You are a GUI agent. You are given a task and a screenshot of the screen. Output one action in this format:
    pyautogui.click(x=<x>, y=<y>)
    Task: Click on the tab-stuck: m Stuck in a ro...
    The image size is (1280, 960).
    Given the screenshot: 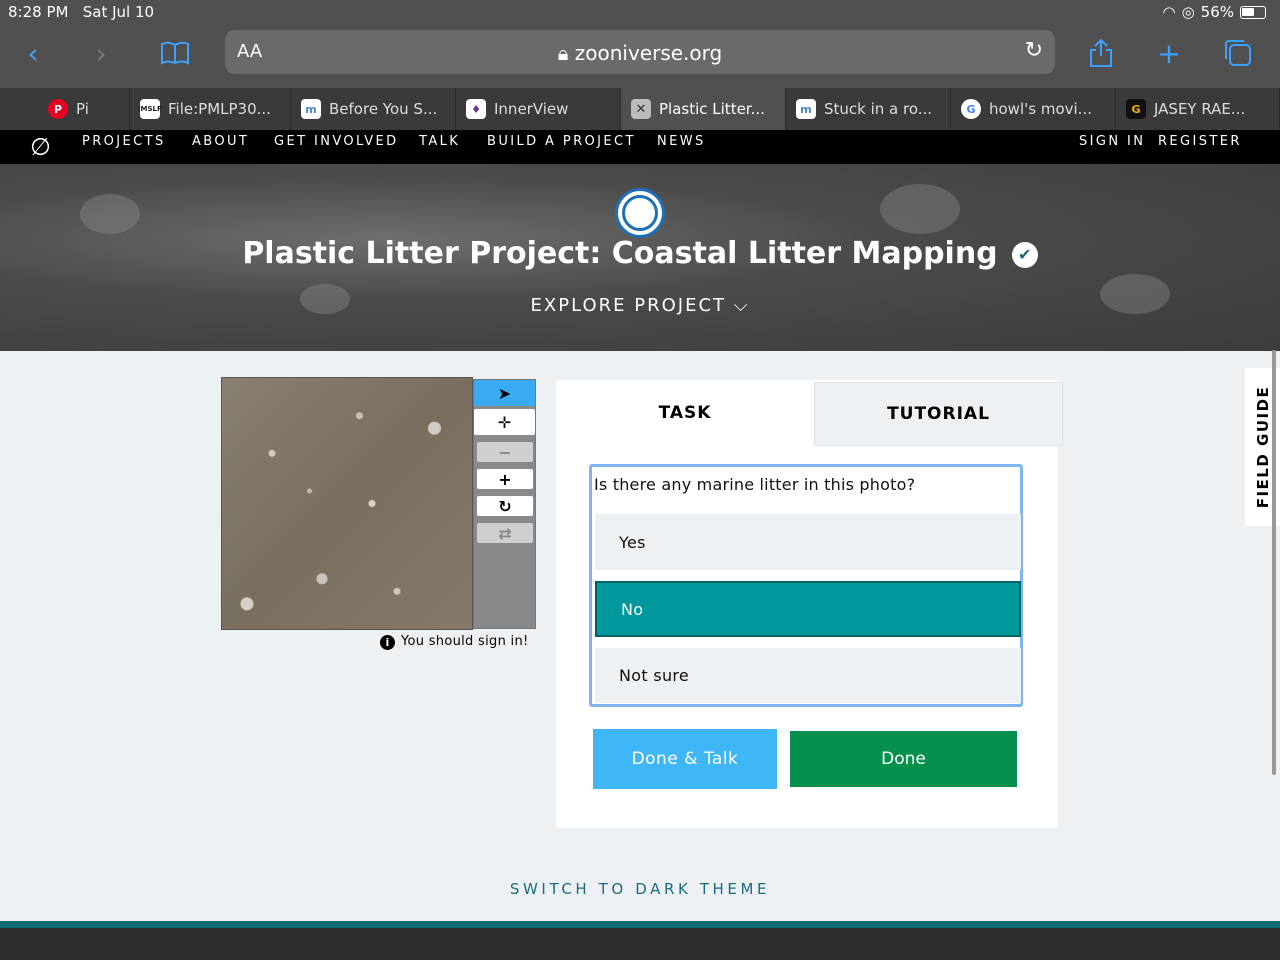 What is the action you would take?
    pyautogui.click(x=868, y=109)
    